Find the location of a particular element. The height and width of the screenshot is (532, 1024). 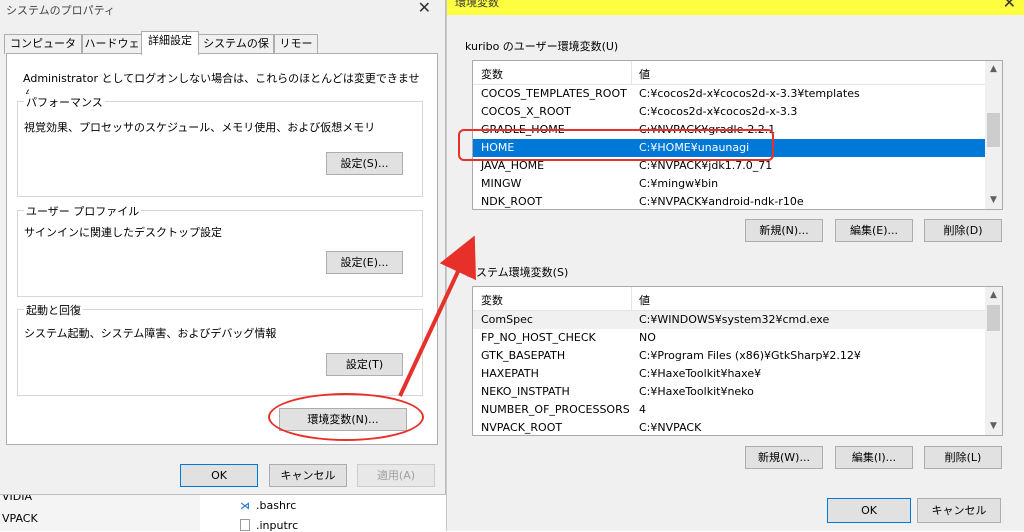

annotation-arrow-icon is located at coordinates (437, 316).